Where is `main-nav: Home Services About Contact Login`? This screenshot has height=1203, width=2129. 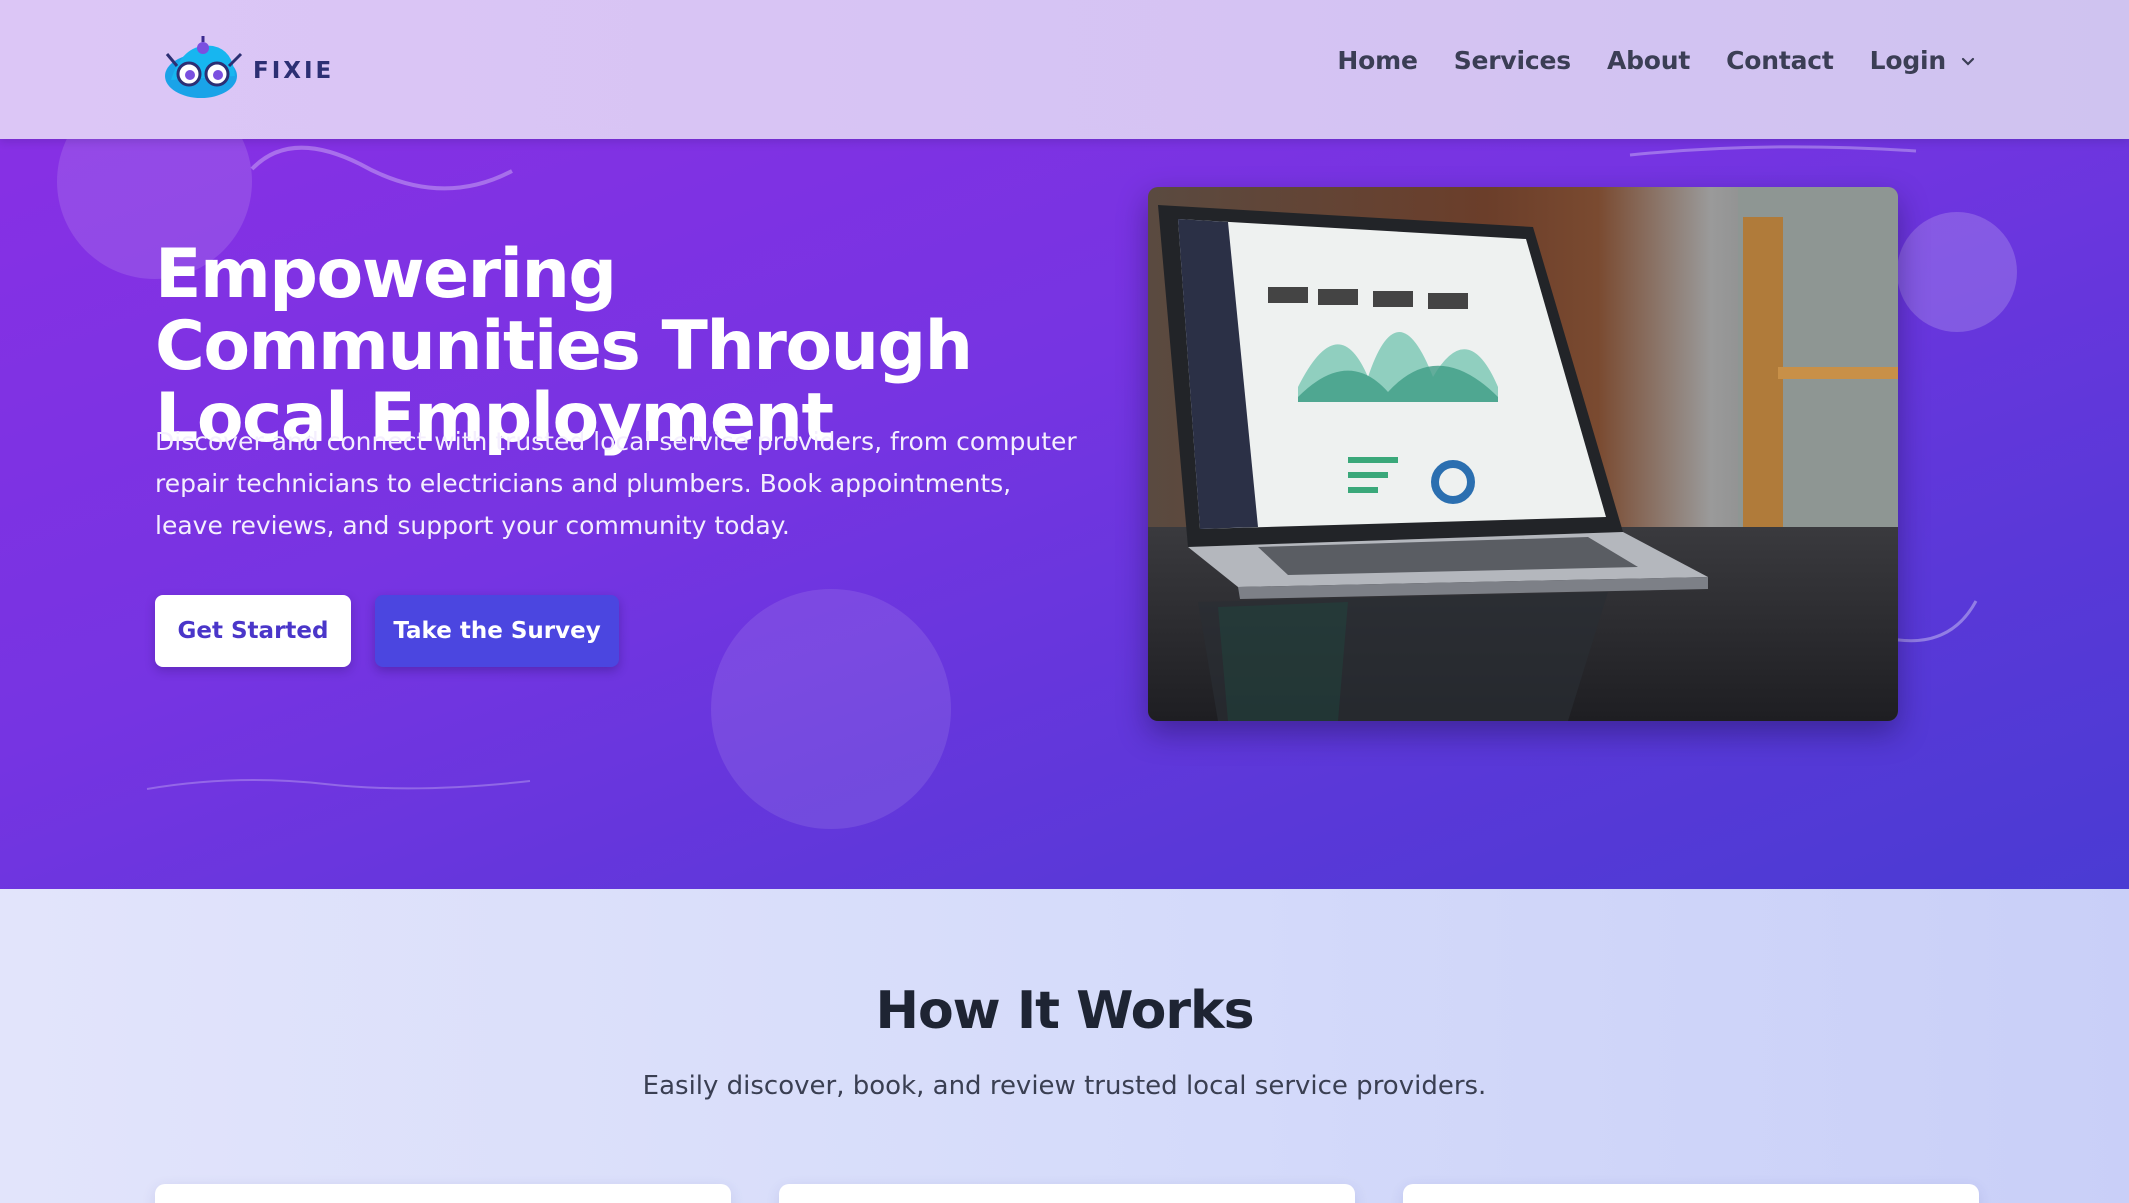
main-nav: Home Services About Contact Login is located at coordinates (1656, 60).